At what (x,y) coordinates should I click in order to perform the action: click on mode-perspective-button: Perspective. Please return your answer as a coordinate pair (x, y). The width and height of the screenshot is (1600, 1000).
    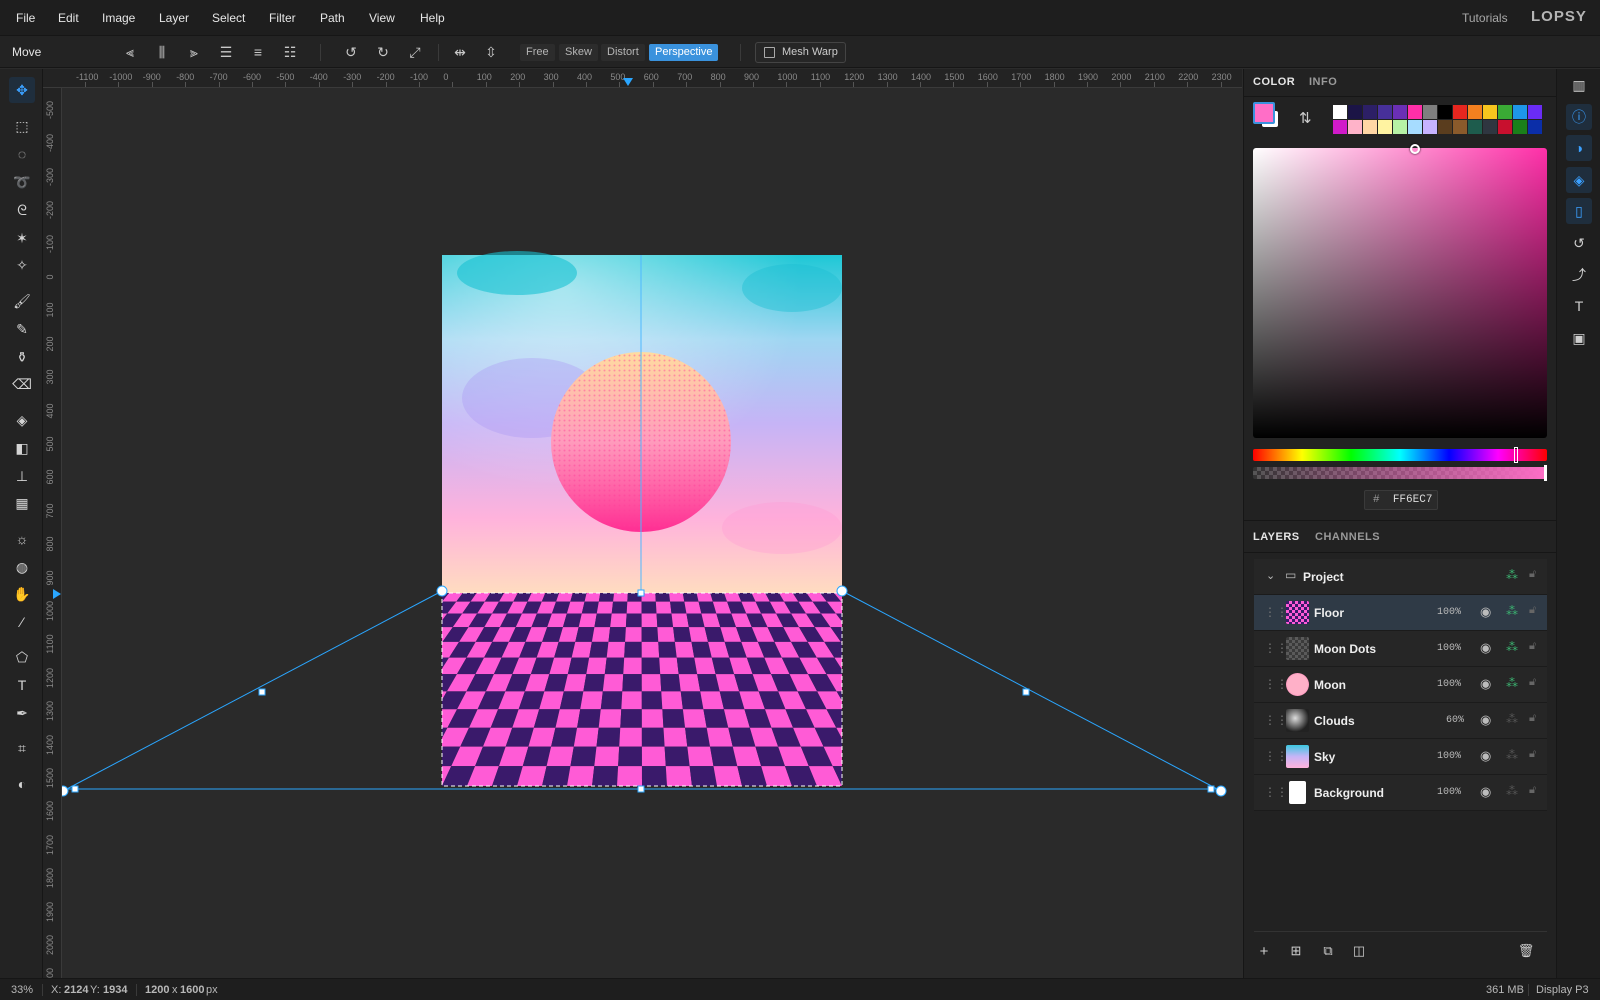
    Looking at the image, I should click on (684, 52).